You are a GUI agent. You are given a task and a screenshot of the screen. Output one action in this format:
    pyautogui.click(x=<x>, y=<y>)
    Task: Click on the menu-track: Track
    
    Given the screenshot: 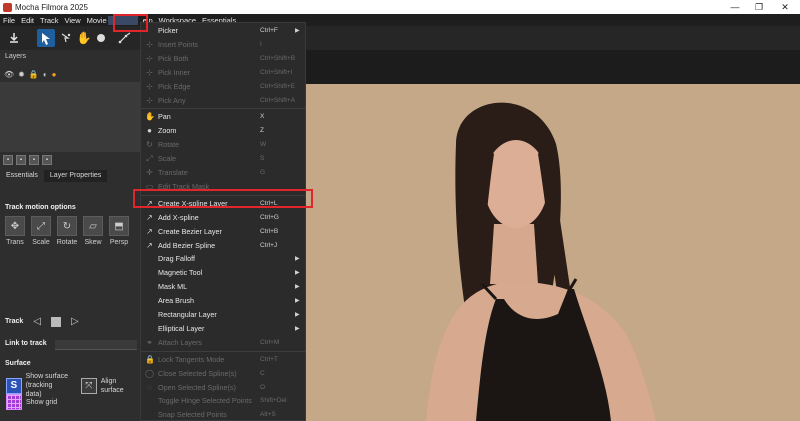 What is the action you would take?
    pyautogui.click(x=49, y=20)
    